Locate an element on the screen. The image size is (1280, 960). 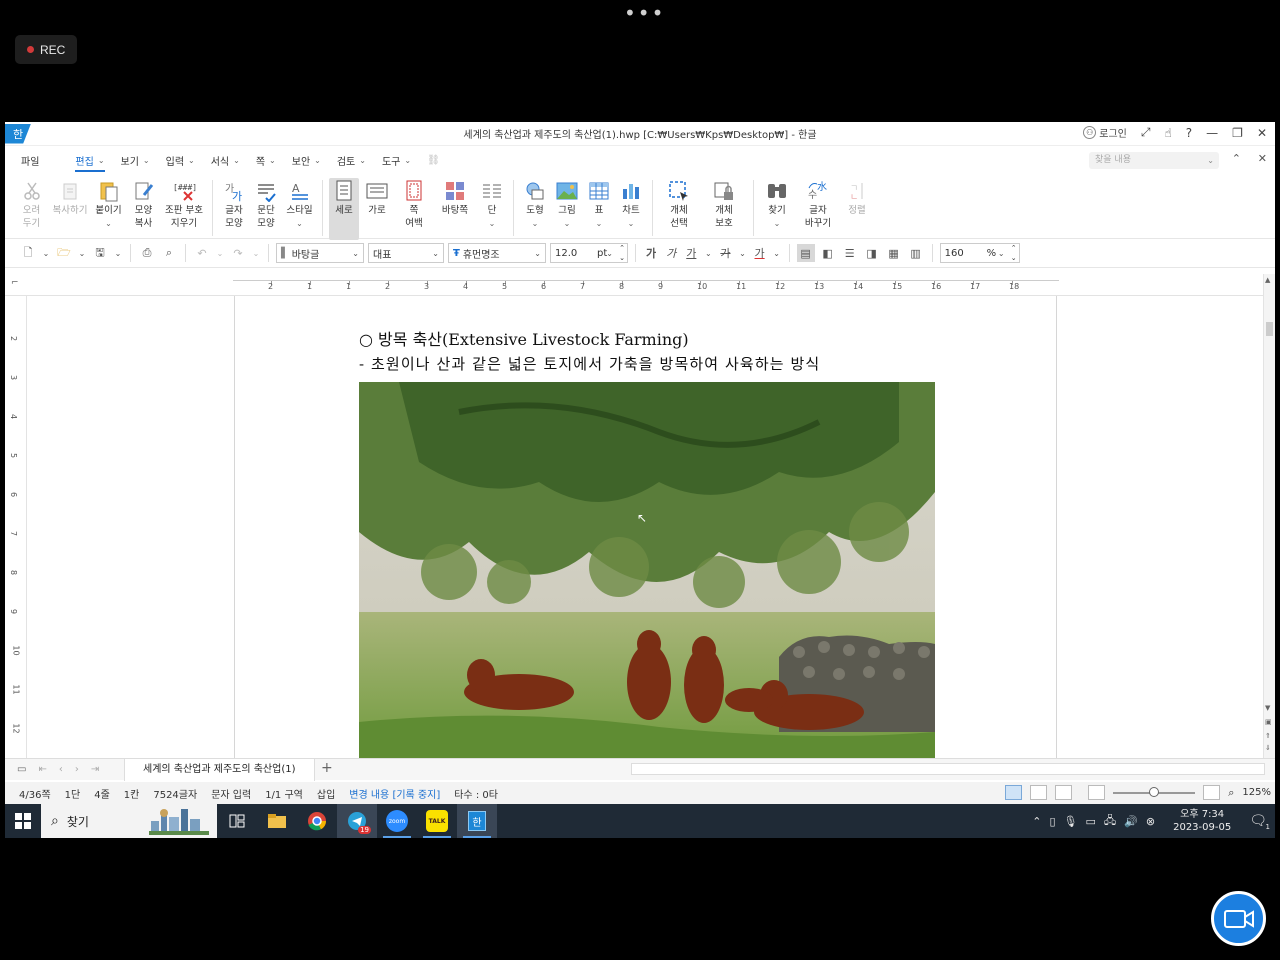
clock: 오후 7:34 2023-09-05 is located at coordinates (1202, 821).